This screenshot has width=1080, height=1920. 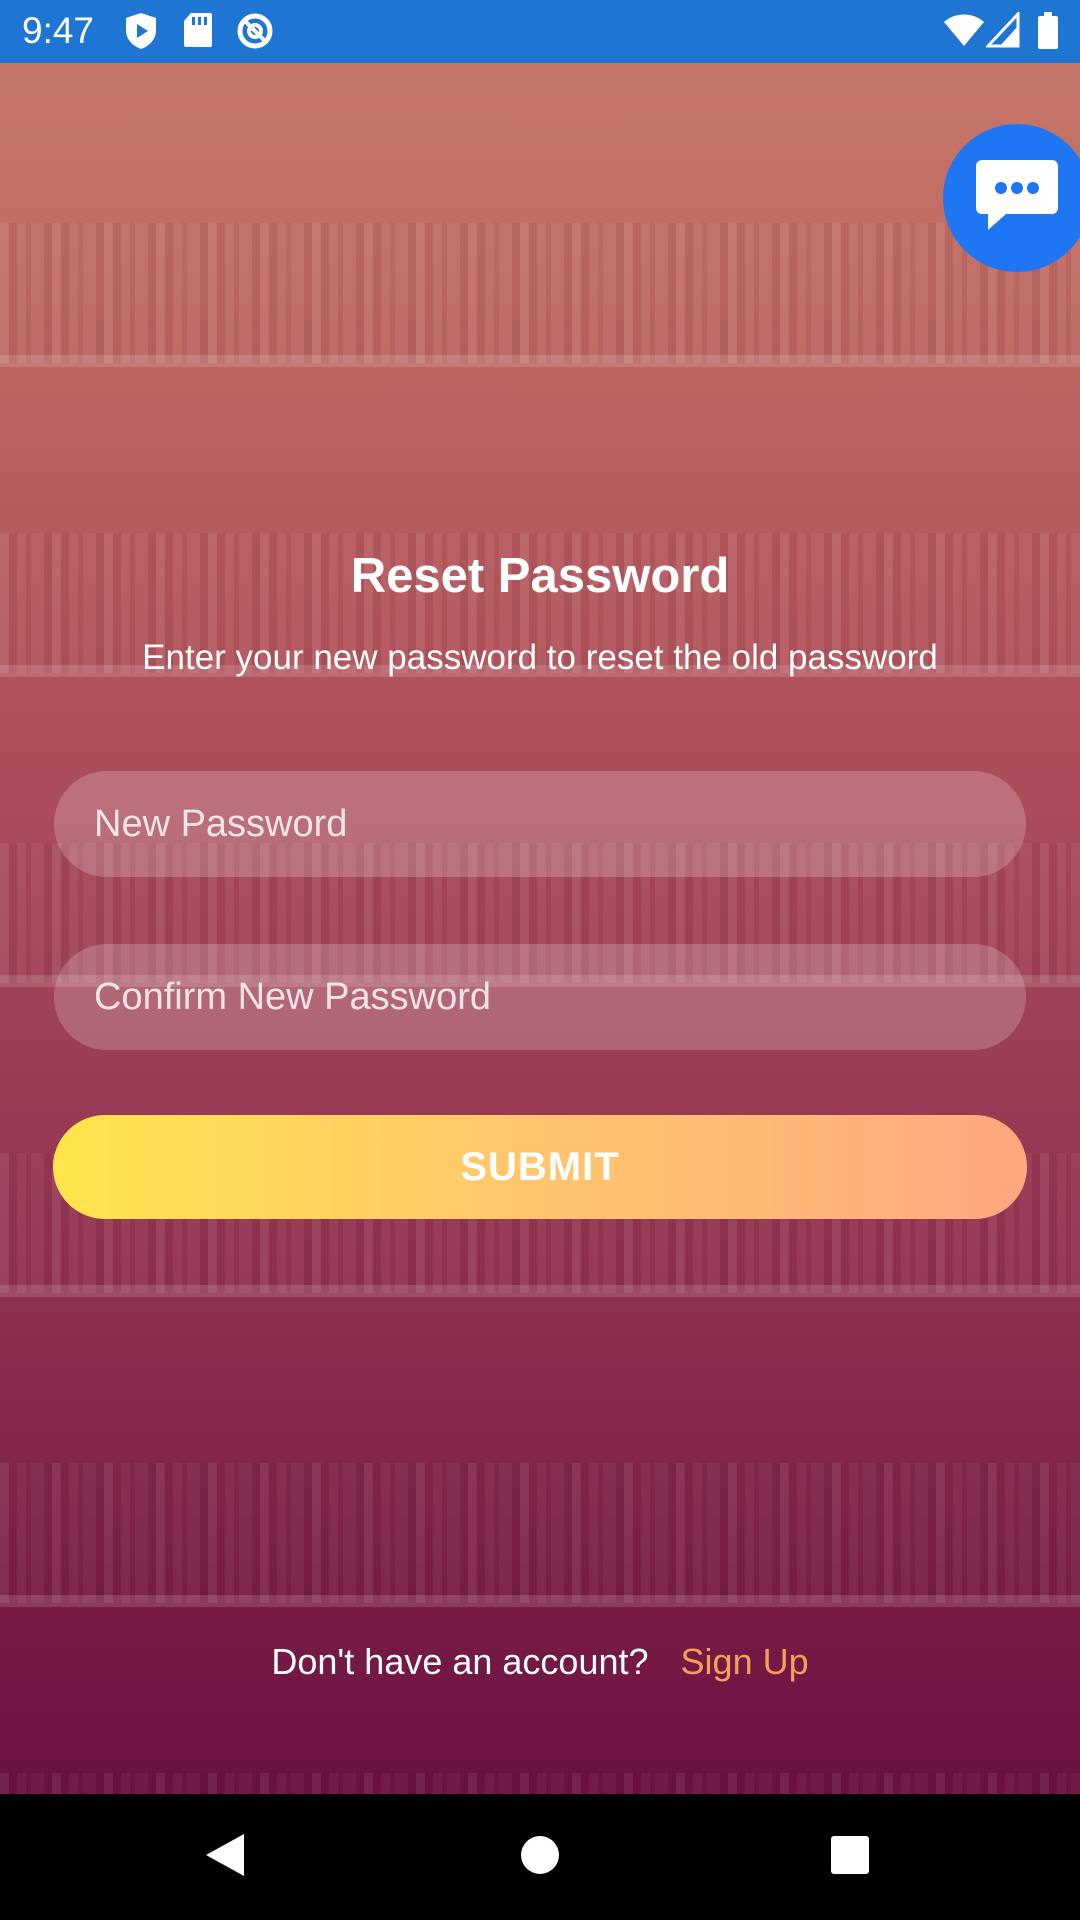 What do you see at coordinates (198, 32) in the screenshot?
I see `sd-card-icon` at bounding box center [198, 32].